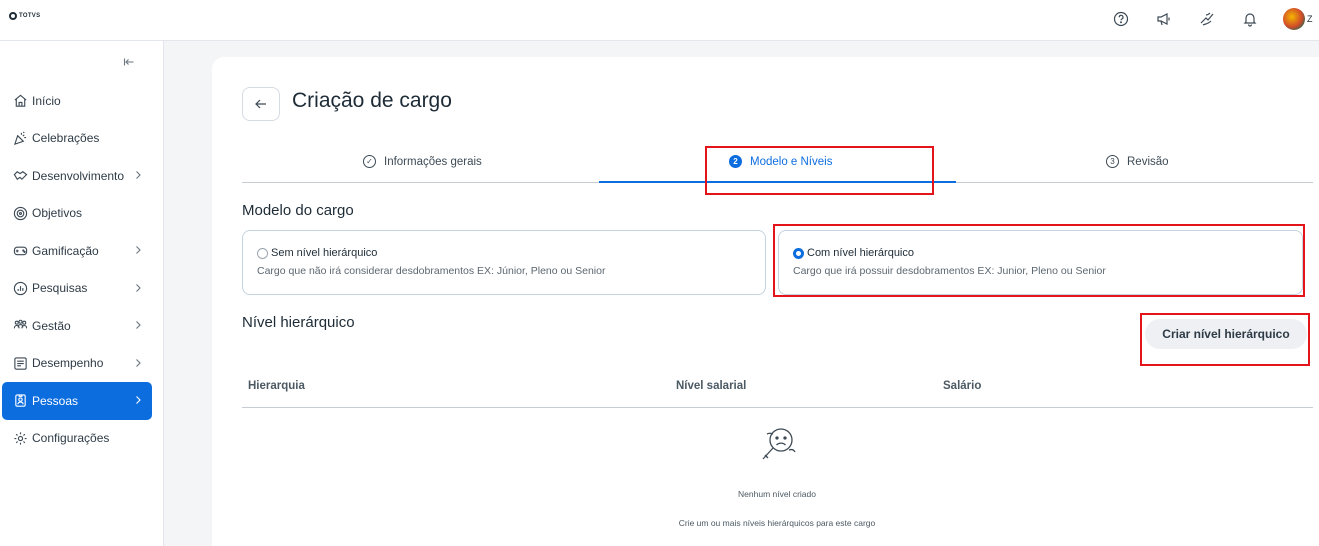  Describe the element at coordinates (20, 363) in the screenshot. I see `chart-board-icon` at that location.